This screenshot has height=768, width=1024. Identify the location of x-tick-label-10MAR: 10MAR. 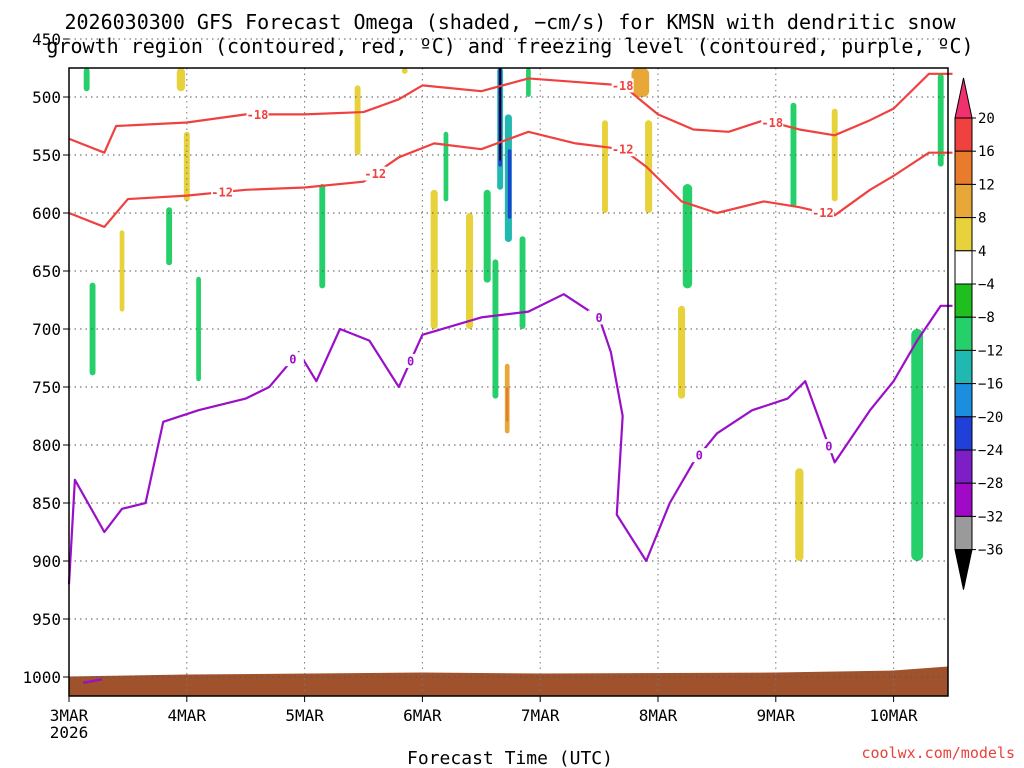
(894, 715).